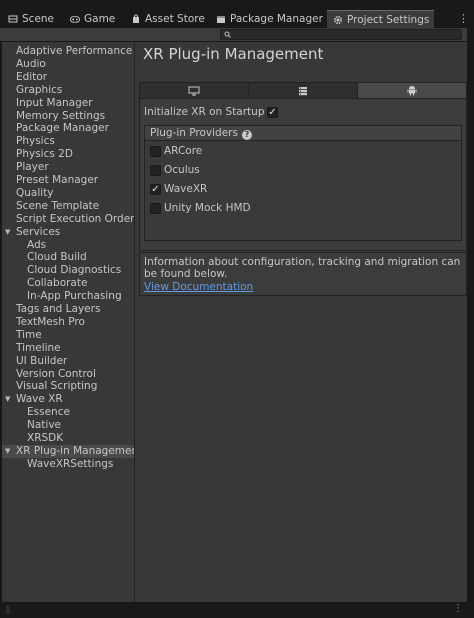  What do you see at coordinates (58, 205) in the screenshot?
I see `sidebar-item-label: Scene Template` at bounding box center [58, 205].